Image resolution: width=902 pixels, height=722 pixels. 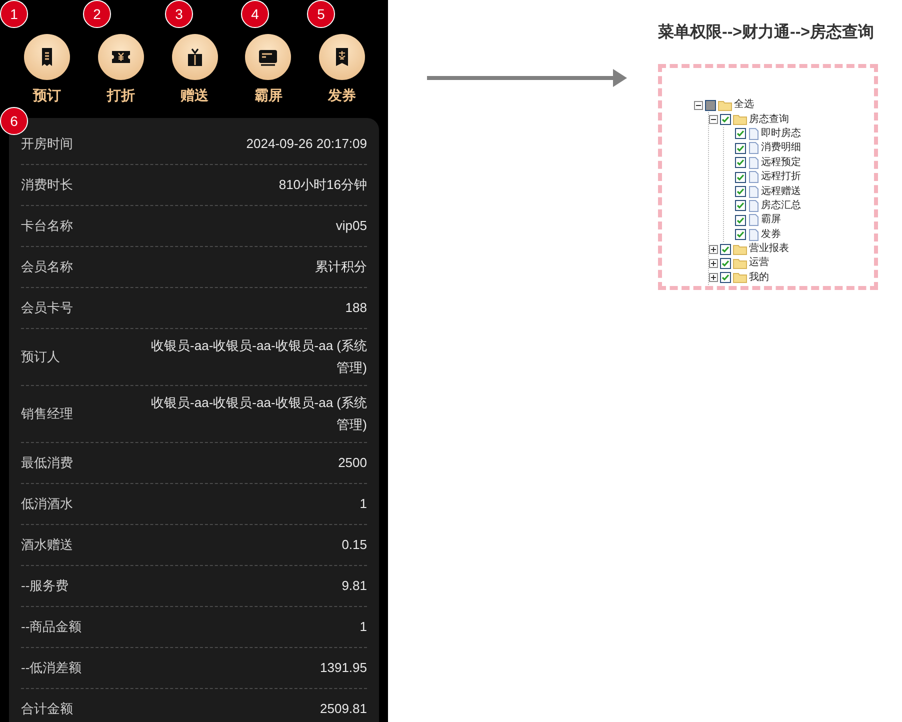 I want to click on field-label: 会员名称, so click(x=47, y=267).